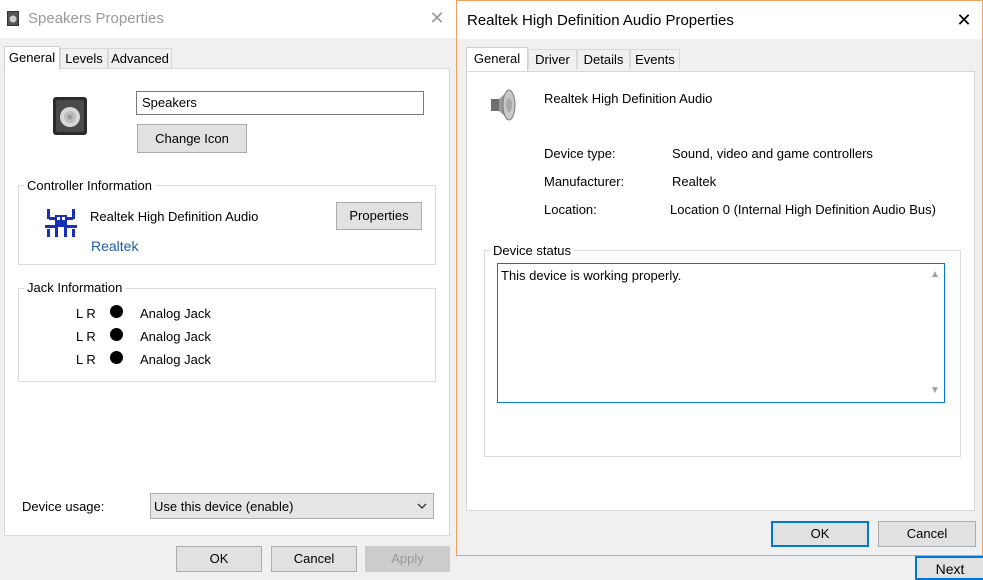 This screenshot has height=580, width=983. What do you see at coordinates (935, 333) in the screenshot?
I see `status-scrollbar: ▲ ▼` at bounding box center [935, 333].